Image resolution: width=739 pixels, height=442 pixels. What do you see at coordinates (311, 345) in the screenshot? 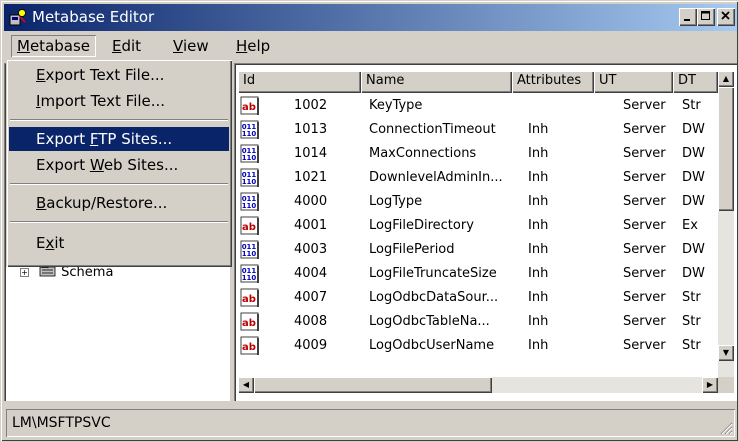
I see `cell-id: 4009` at bounding box center [311, 345].